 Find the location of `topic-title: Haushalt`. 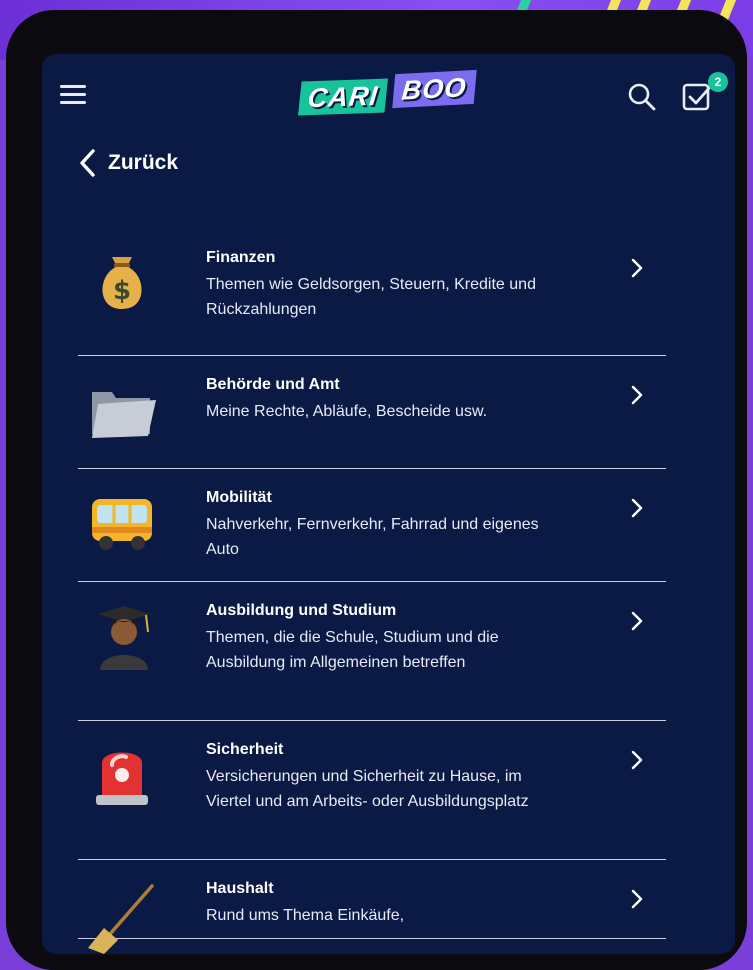

topic-title: Haushalt is located at coordinates (240, 888).